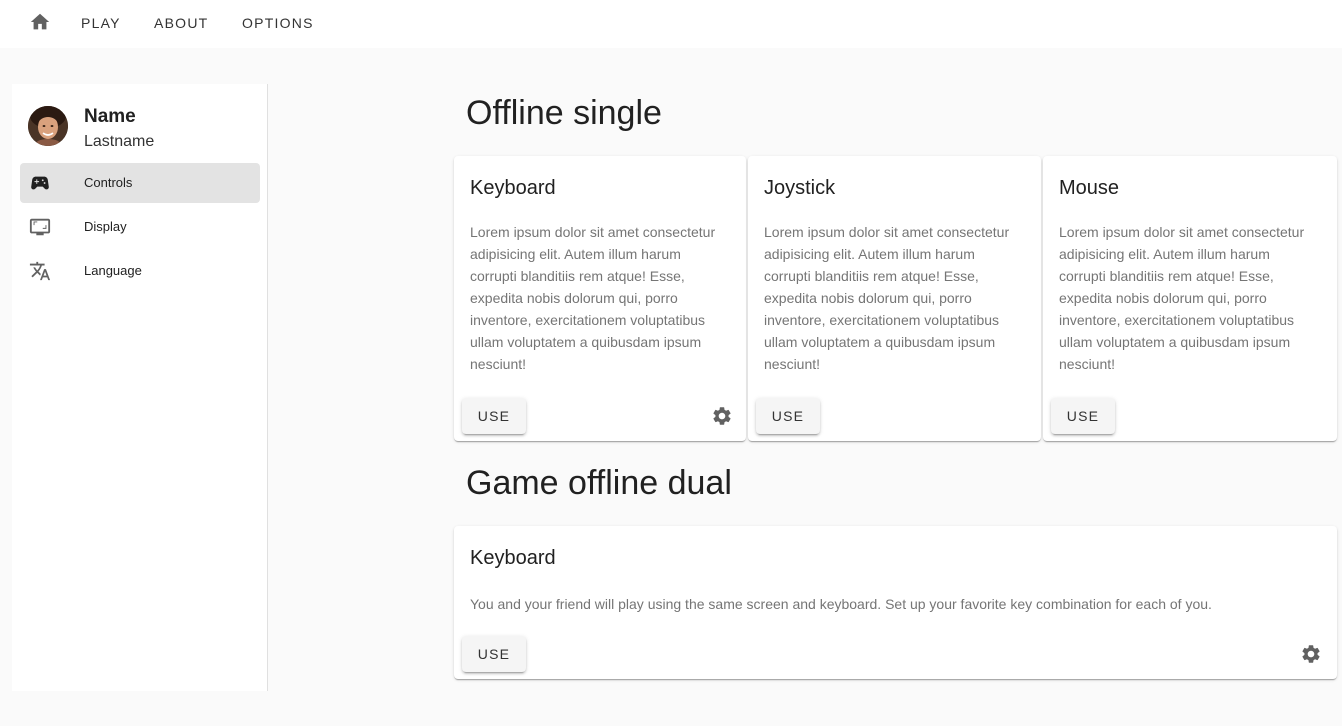  Describe the element at coordinates (140, 227) in the screenshot. I see `sidebar-item-display: Display` at that location.